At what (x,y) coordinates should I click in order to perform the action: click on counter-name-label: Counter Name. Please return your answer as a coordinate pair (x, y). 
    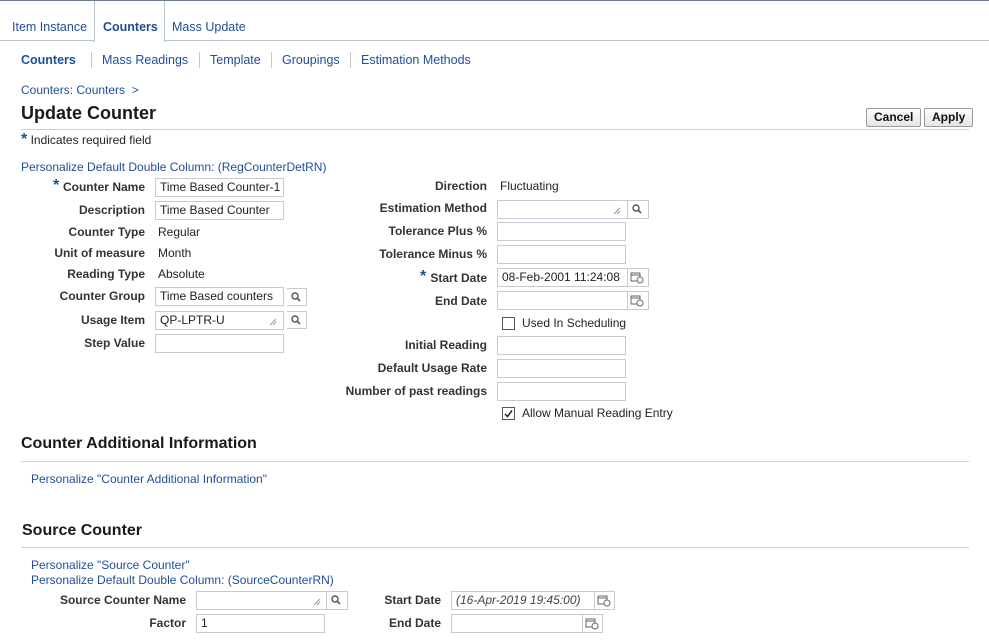
    Looking at the image, I should click on (103, 187).